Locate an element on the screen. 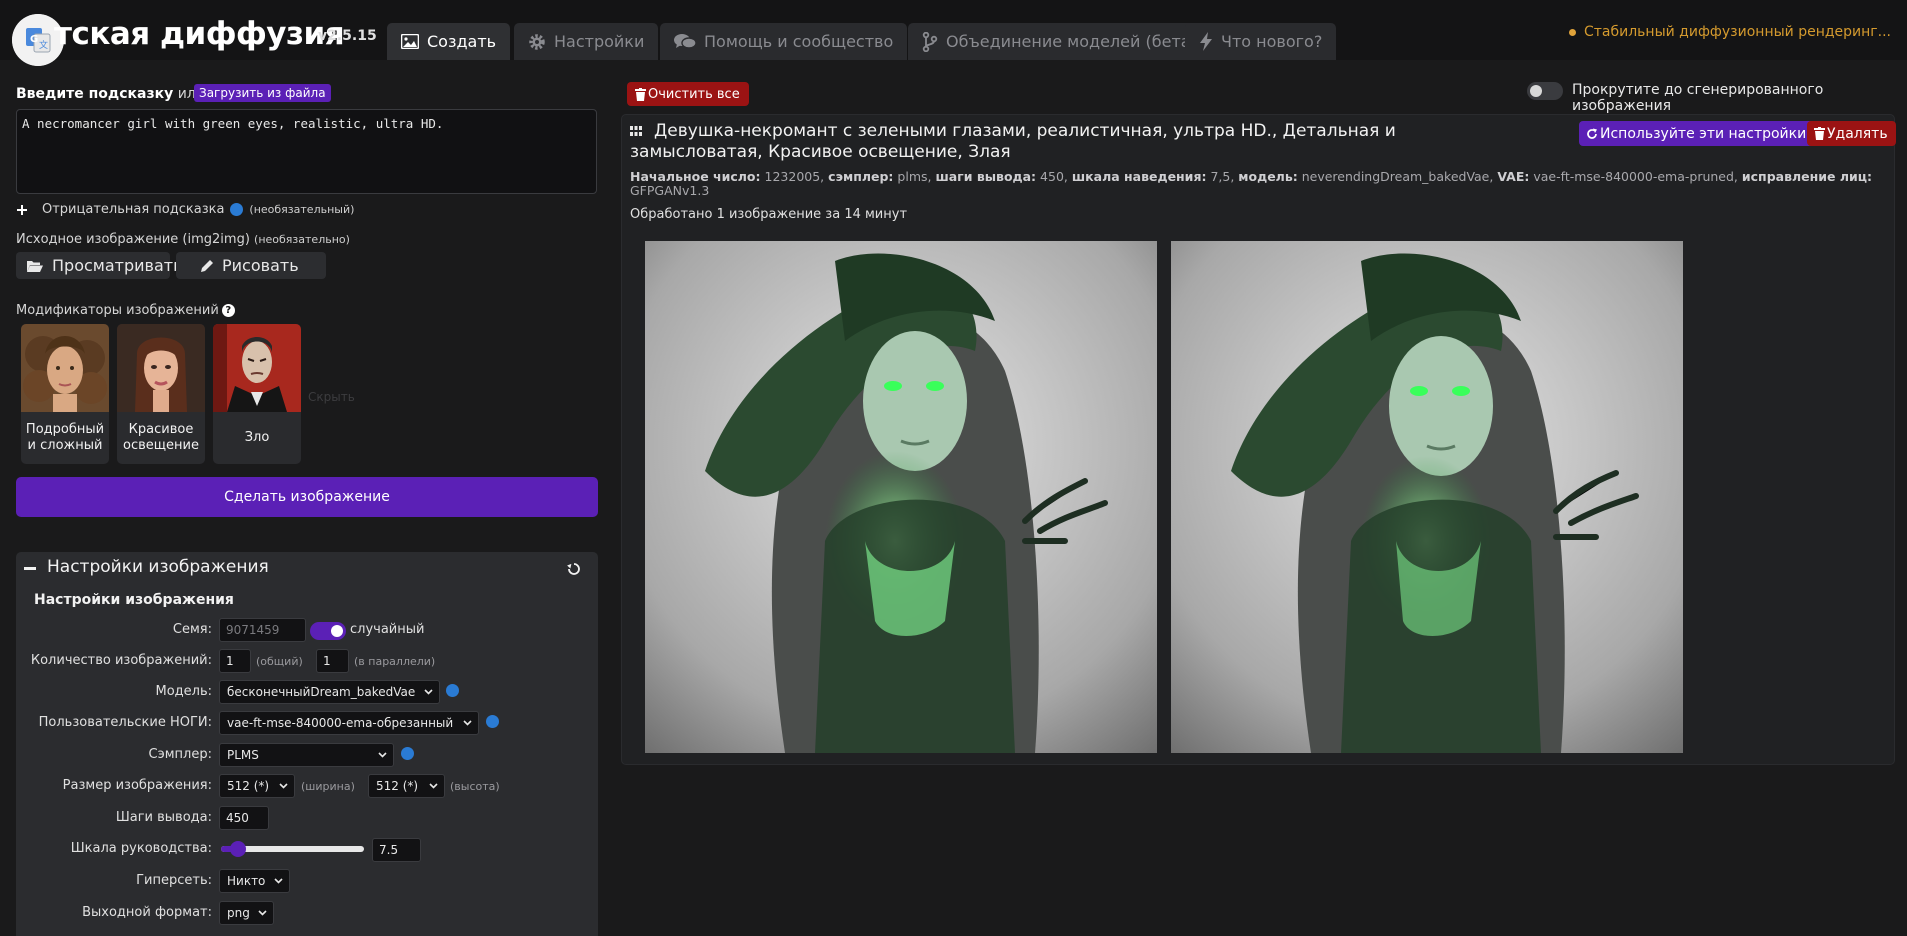 The height and width of the screenshot is (936, 1907). pencil-icon is located at coordinates (207, 266).